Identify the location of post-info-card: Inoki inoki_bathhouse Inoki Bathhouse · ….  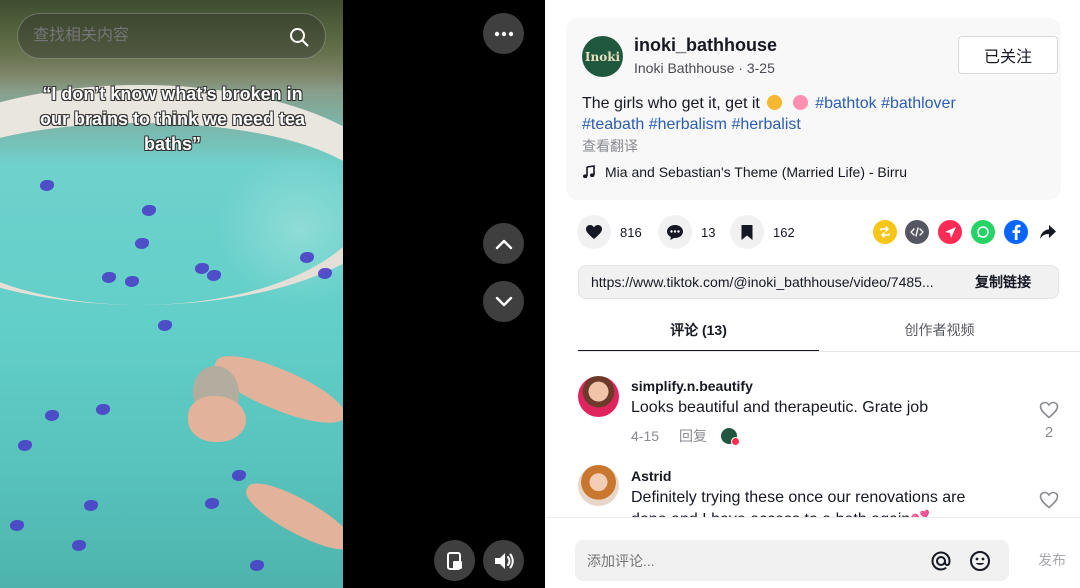
(813, 109).